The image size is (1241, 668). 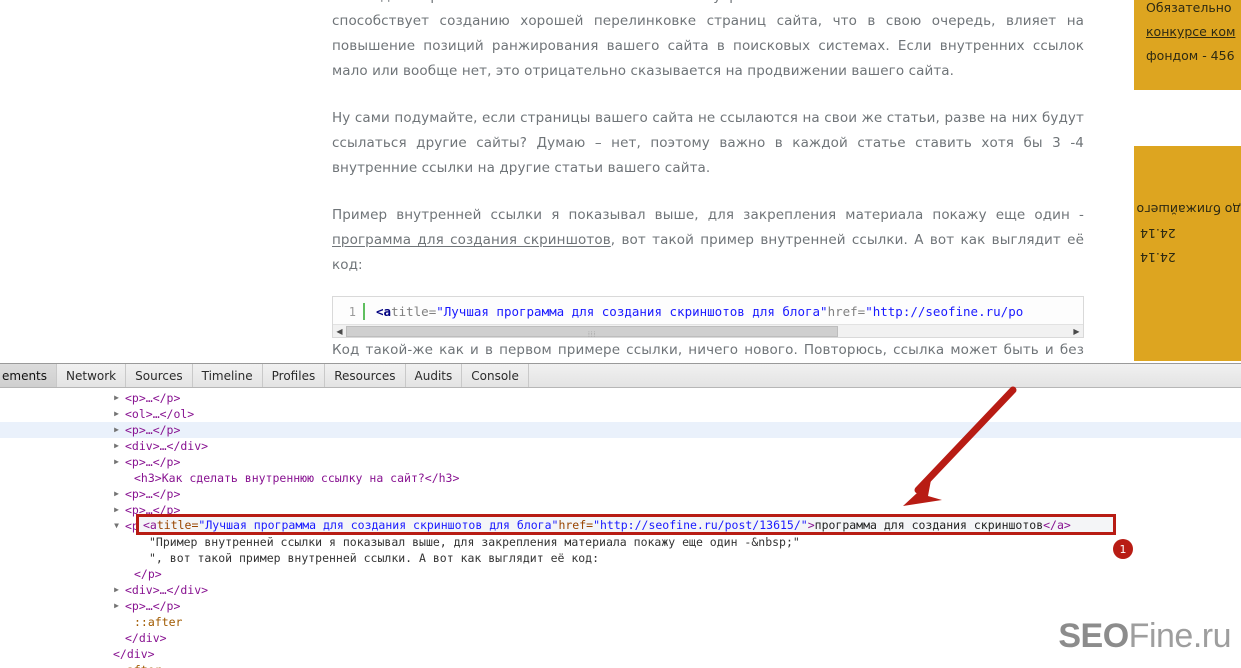 What do you see at coordinates (25, 375) in the screenshot?
I see `devtools-tab-label: ements` at bounding box center [25, 375].